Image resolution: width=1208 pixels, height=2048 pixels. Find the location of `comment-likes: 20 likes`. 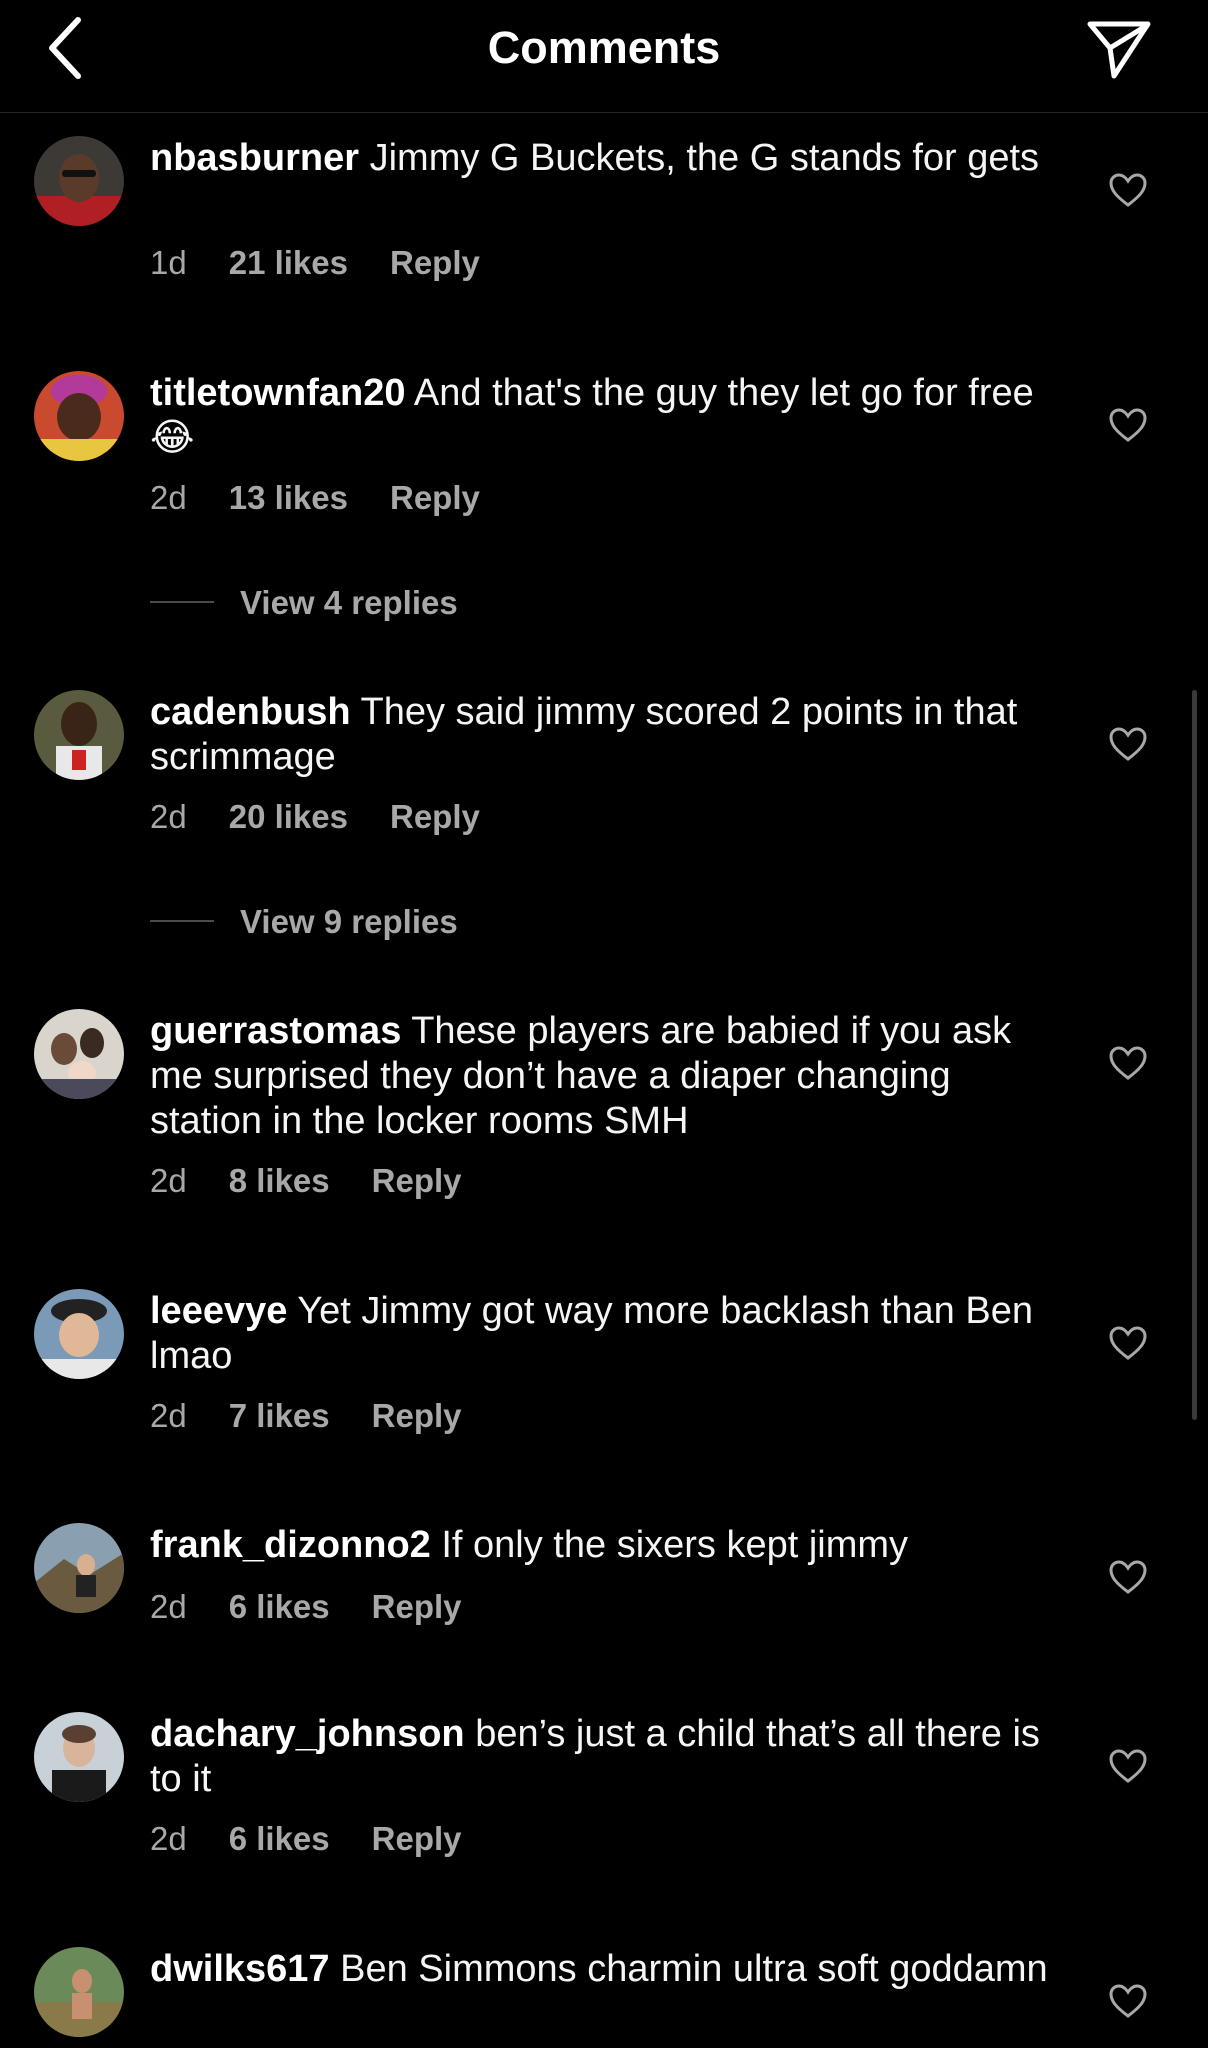

comment-likes: 20 likes is located at coordinates (288, 816).